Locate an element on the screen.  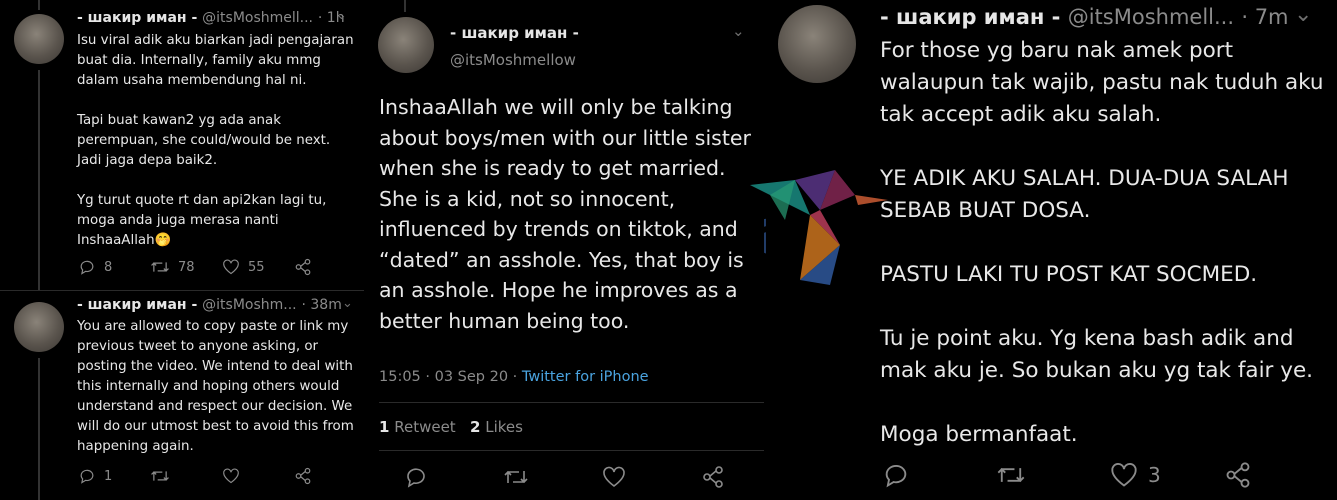
tweet-stats: 1 Retweet 2 Likes is located at coordinates (451, 427).